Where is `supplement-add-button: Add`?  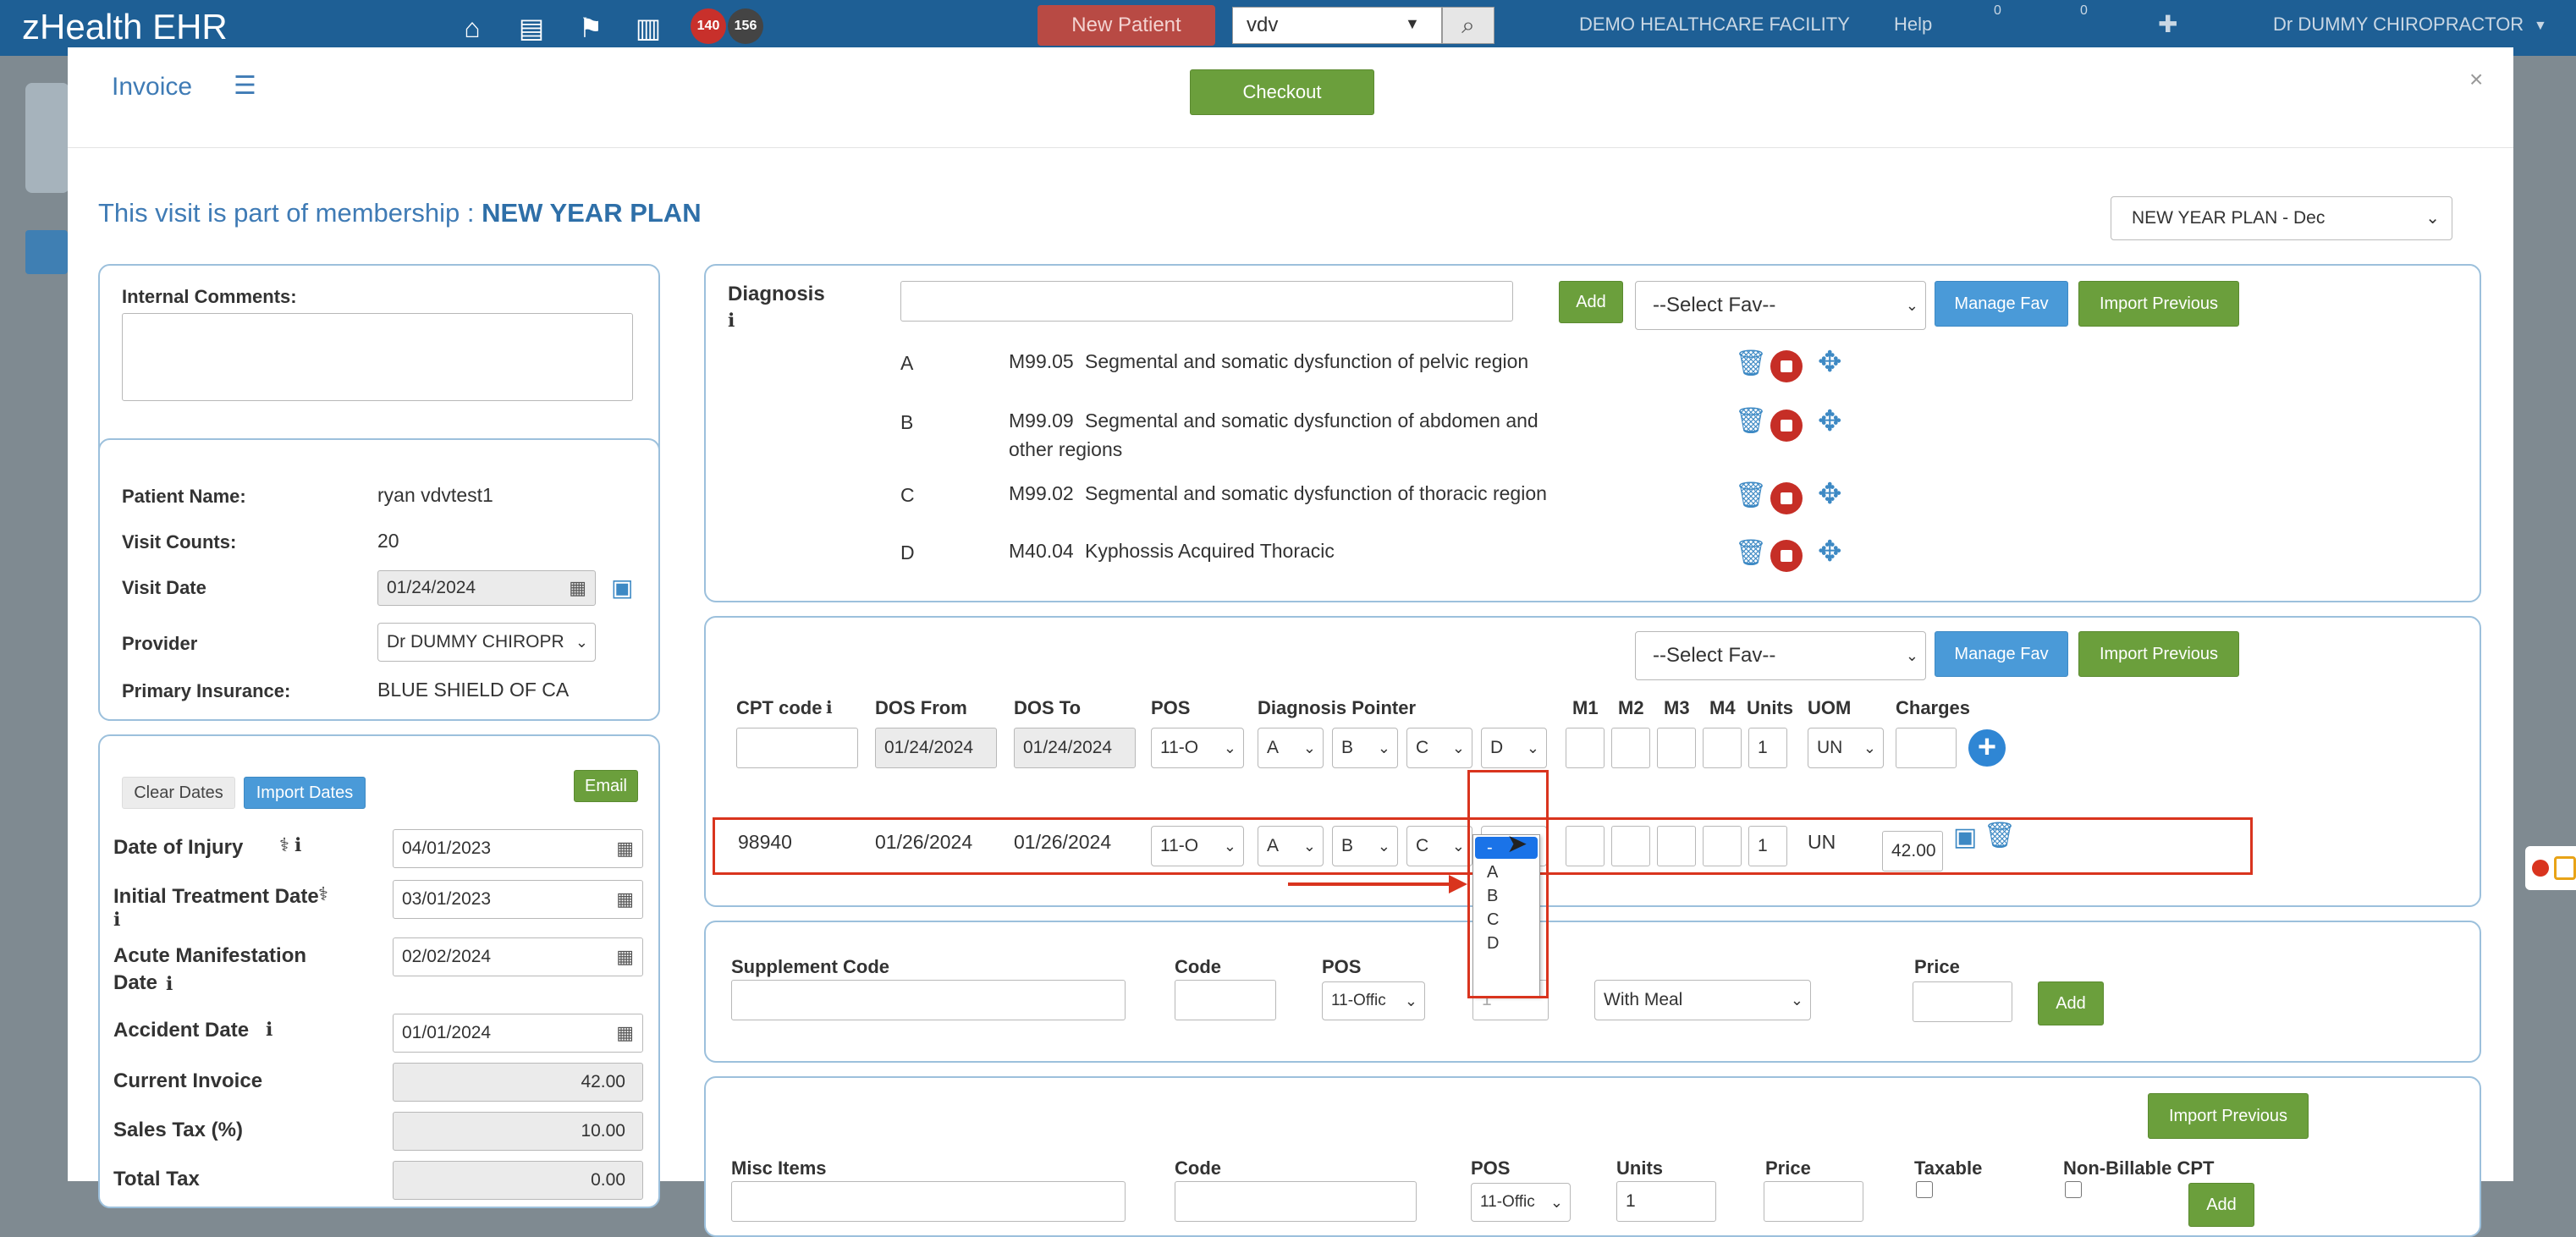 supplement-add-button: Add is located at coordinates (2071, 1003).